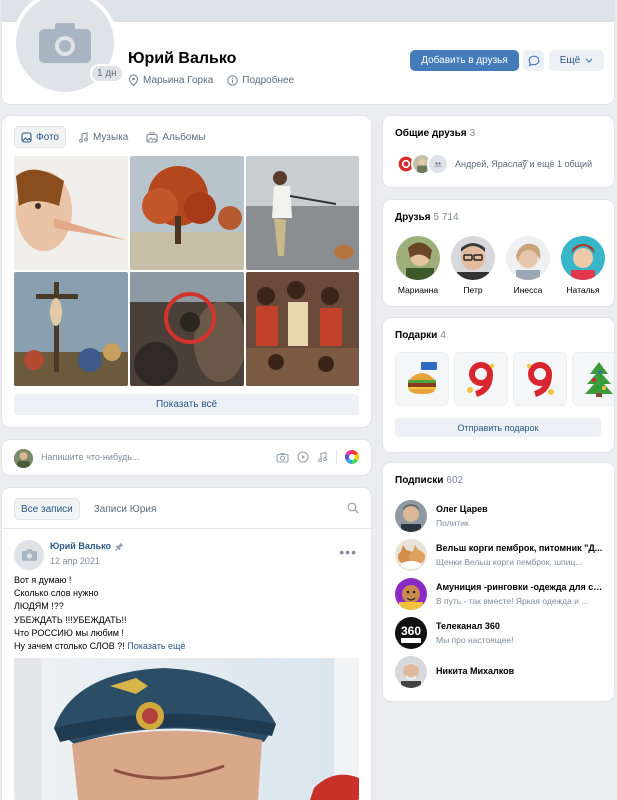 The height and width of the screenshot is (800, 617). I want to click on avatar: 360, so click(411, 633).